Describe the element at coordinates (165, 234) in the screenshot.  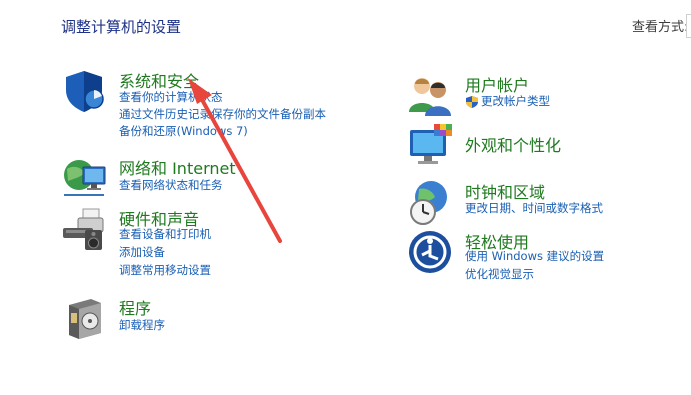
I see `link-devices-printers: 查看设备和打印机` at that location.